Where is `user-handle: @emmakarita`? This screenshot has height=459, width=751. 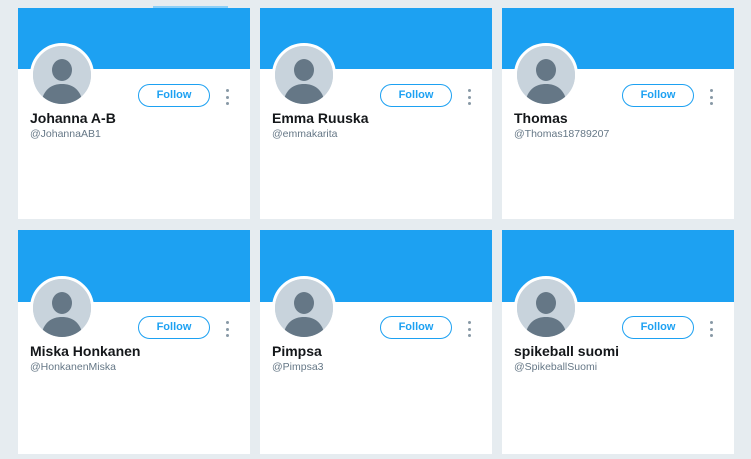 user-handle: @emmakarita is located at coordinates (305, 134).